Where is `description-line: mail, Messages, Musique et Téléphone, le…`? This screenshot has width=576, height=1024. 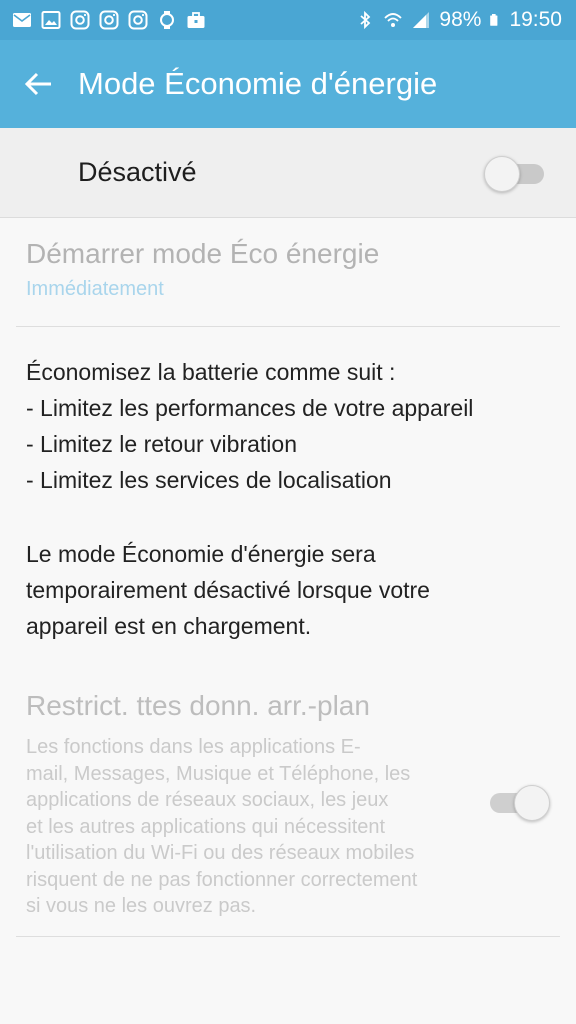
description-line: mail, Messages, Musique et Téléphone, le… is located at coordinates (218, 773).